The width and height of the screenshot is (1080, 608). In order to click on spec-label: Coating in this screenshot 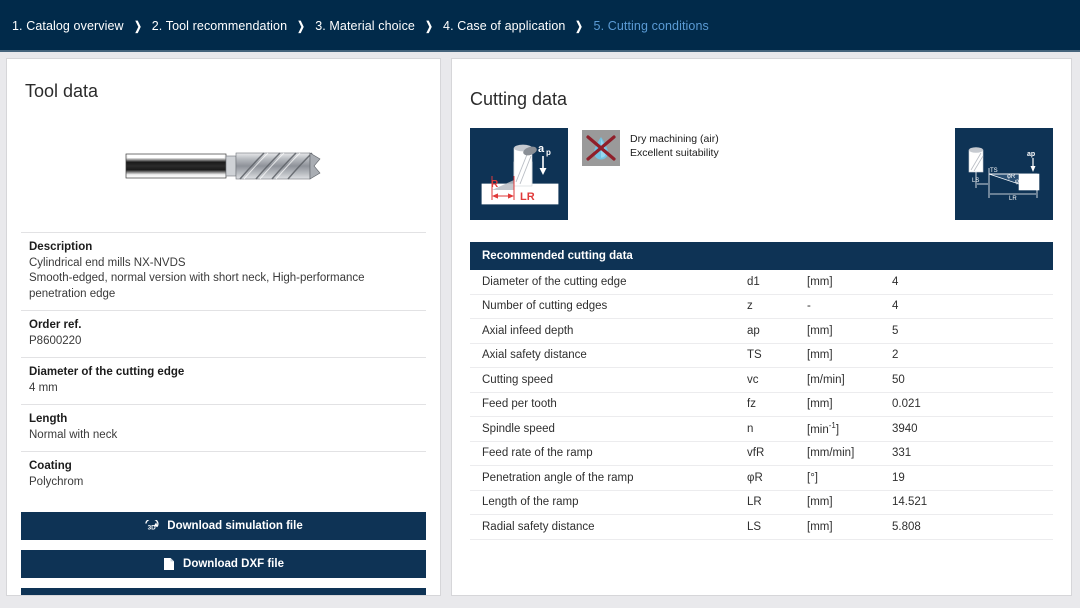, I will do `click(50, 466)`.